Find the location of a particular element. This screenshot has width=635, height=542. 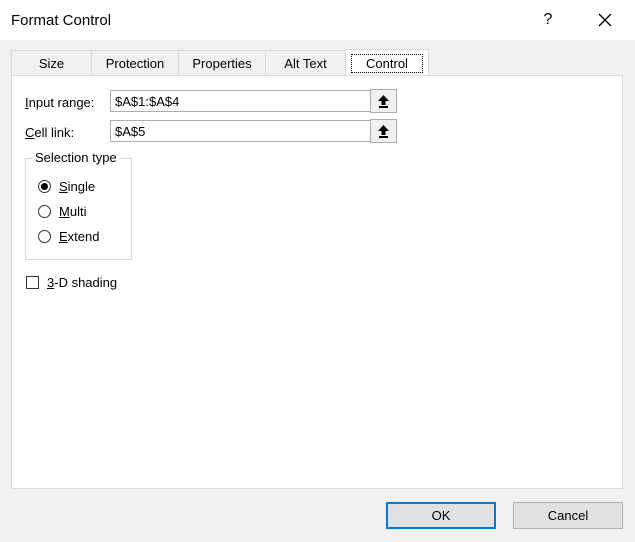

tab-control-label: Control is located at coordinates (387, 63).